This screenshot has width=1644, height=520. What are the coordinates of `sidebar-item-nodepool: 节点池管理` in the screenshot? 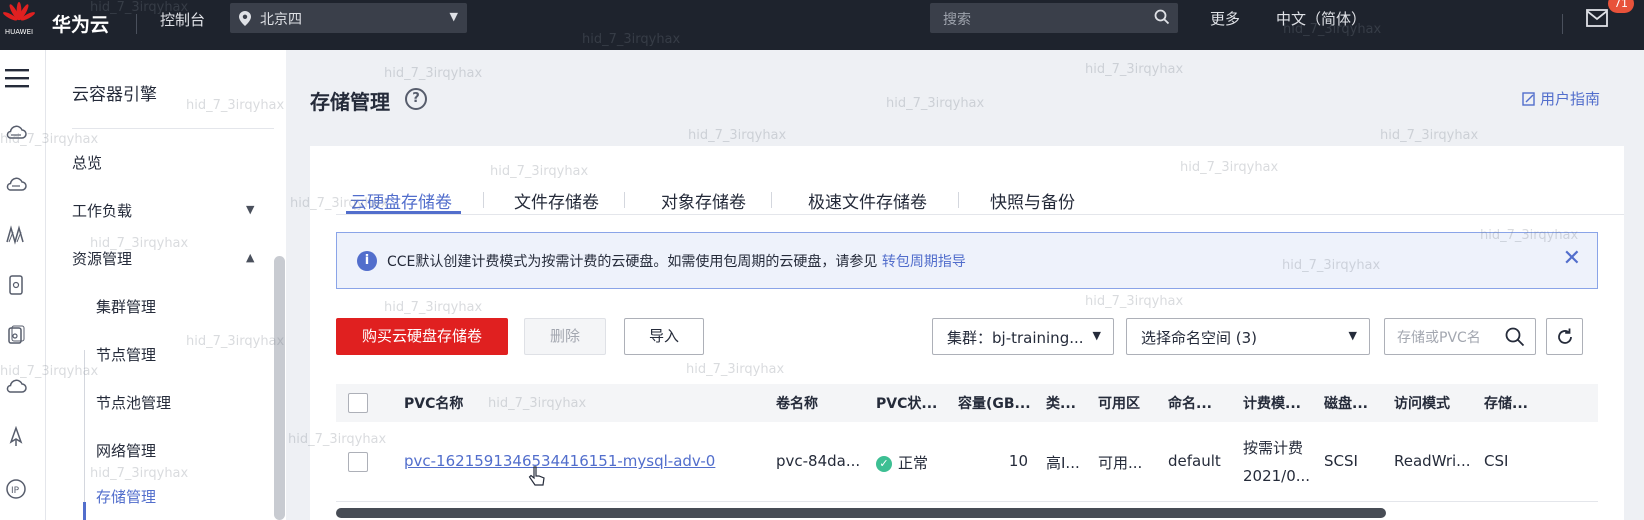 It's located at (133, 402).